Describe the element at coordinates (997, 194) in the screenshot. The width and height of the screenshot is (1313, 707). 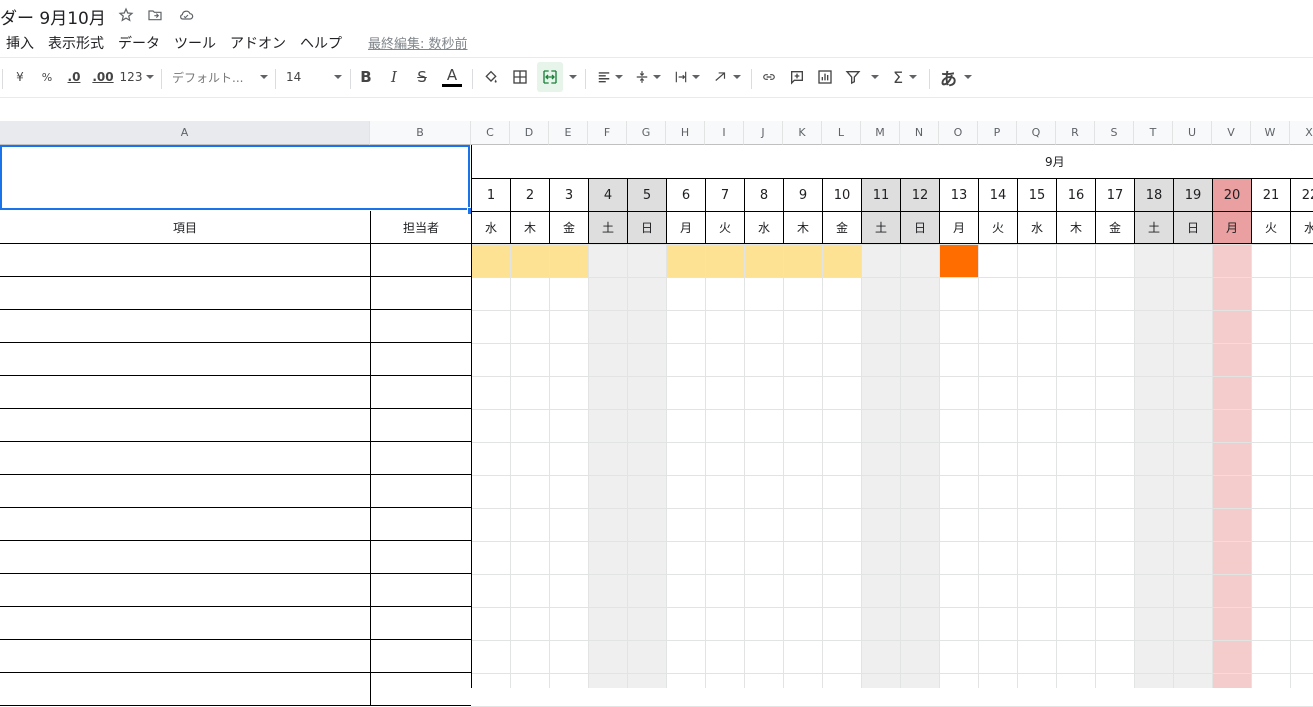
I see `day-number-cell: 14` at that location.